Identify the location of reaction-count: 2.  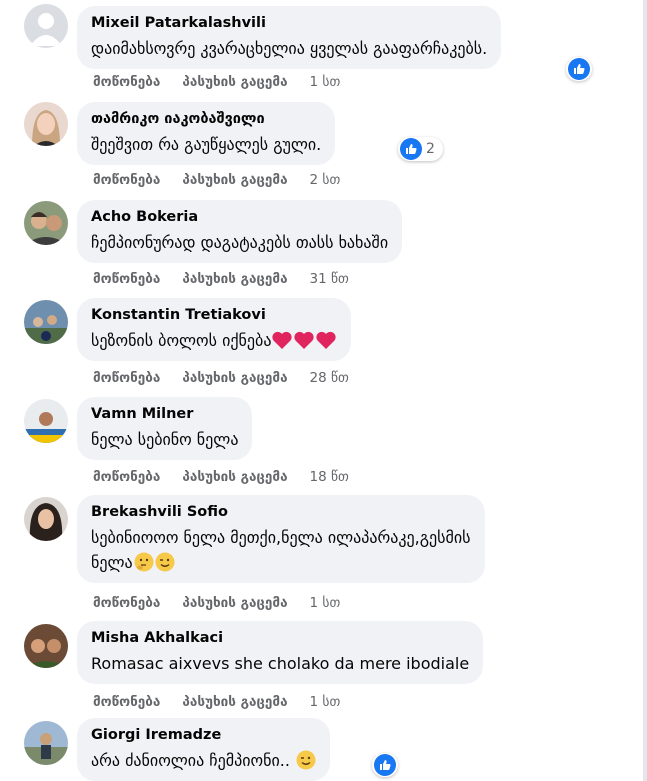
(430, 149).